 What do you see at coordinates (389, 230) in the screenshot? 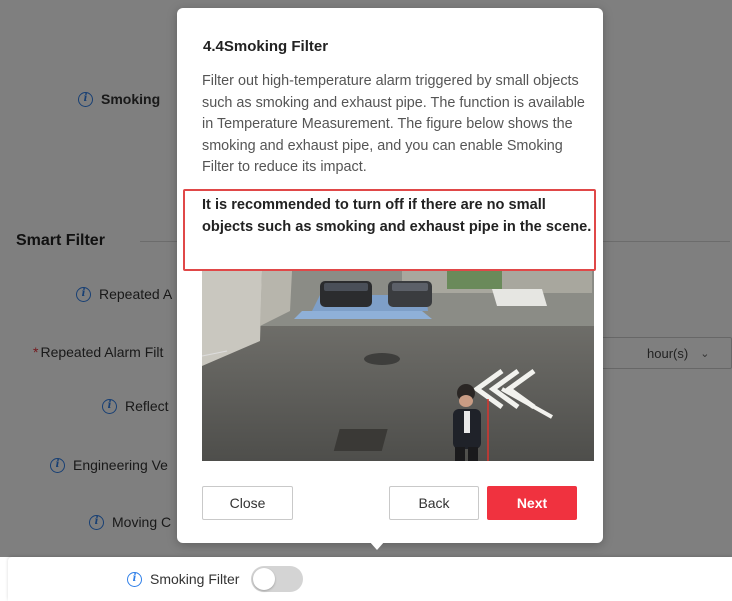
I see `note-highlight-box` at bounding box center [389, 230].